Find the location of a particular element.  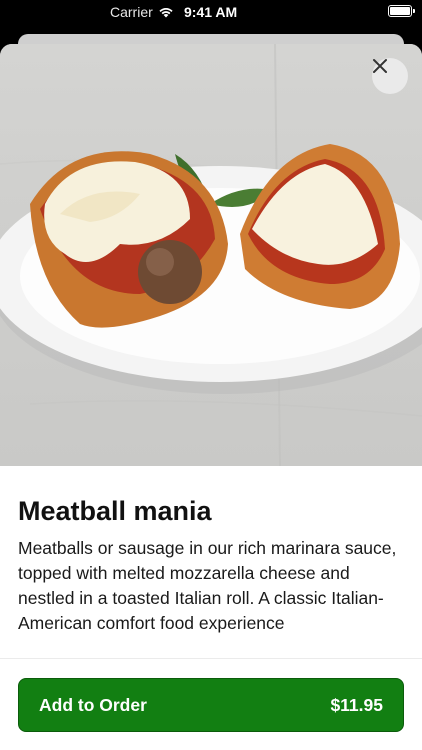

item-title: Meatball mania is located at coordinates (115, 511).